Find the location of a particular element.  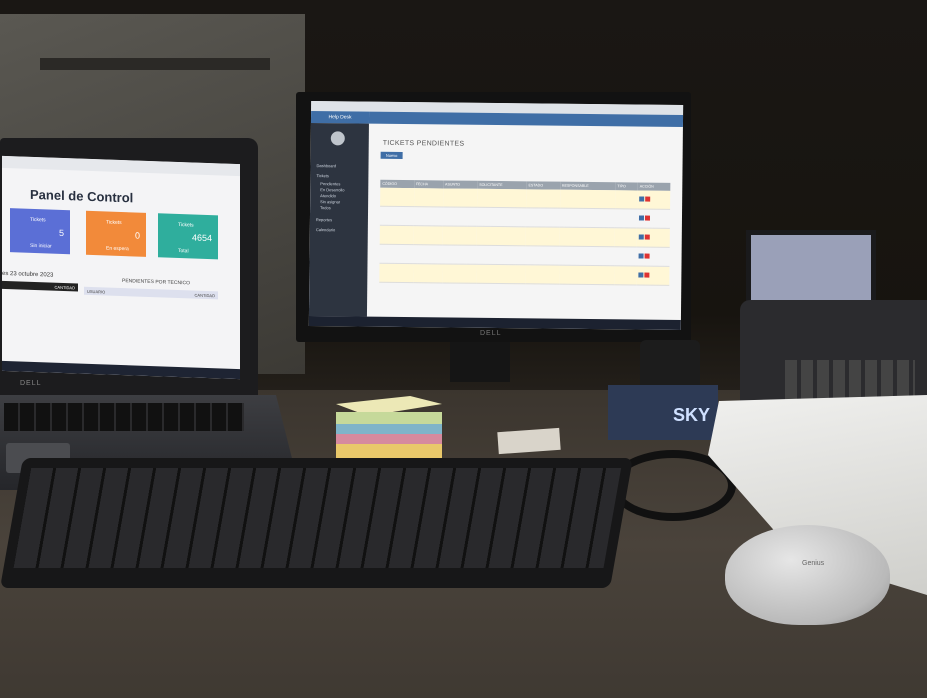

notes-layer-pink is located at coordinates (389, 439).